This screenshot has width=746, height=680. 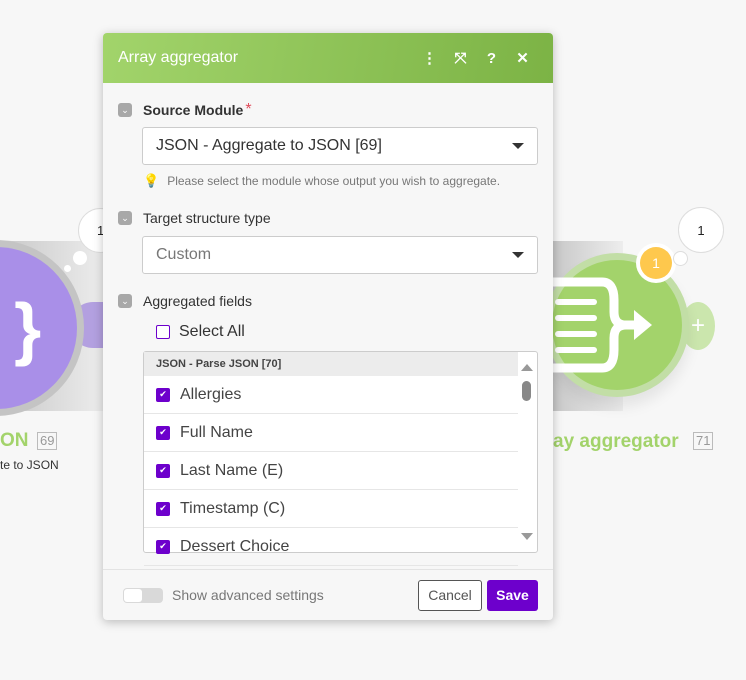 I want to click on source-module-value: JSON - Aggregate to JSON [69], so click(x=269, y=145).